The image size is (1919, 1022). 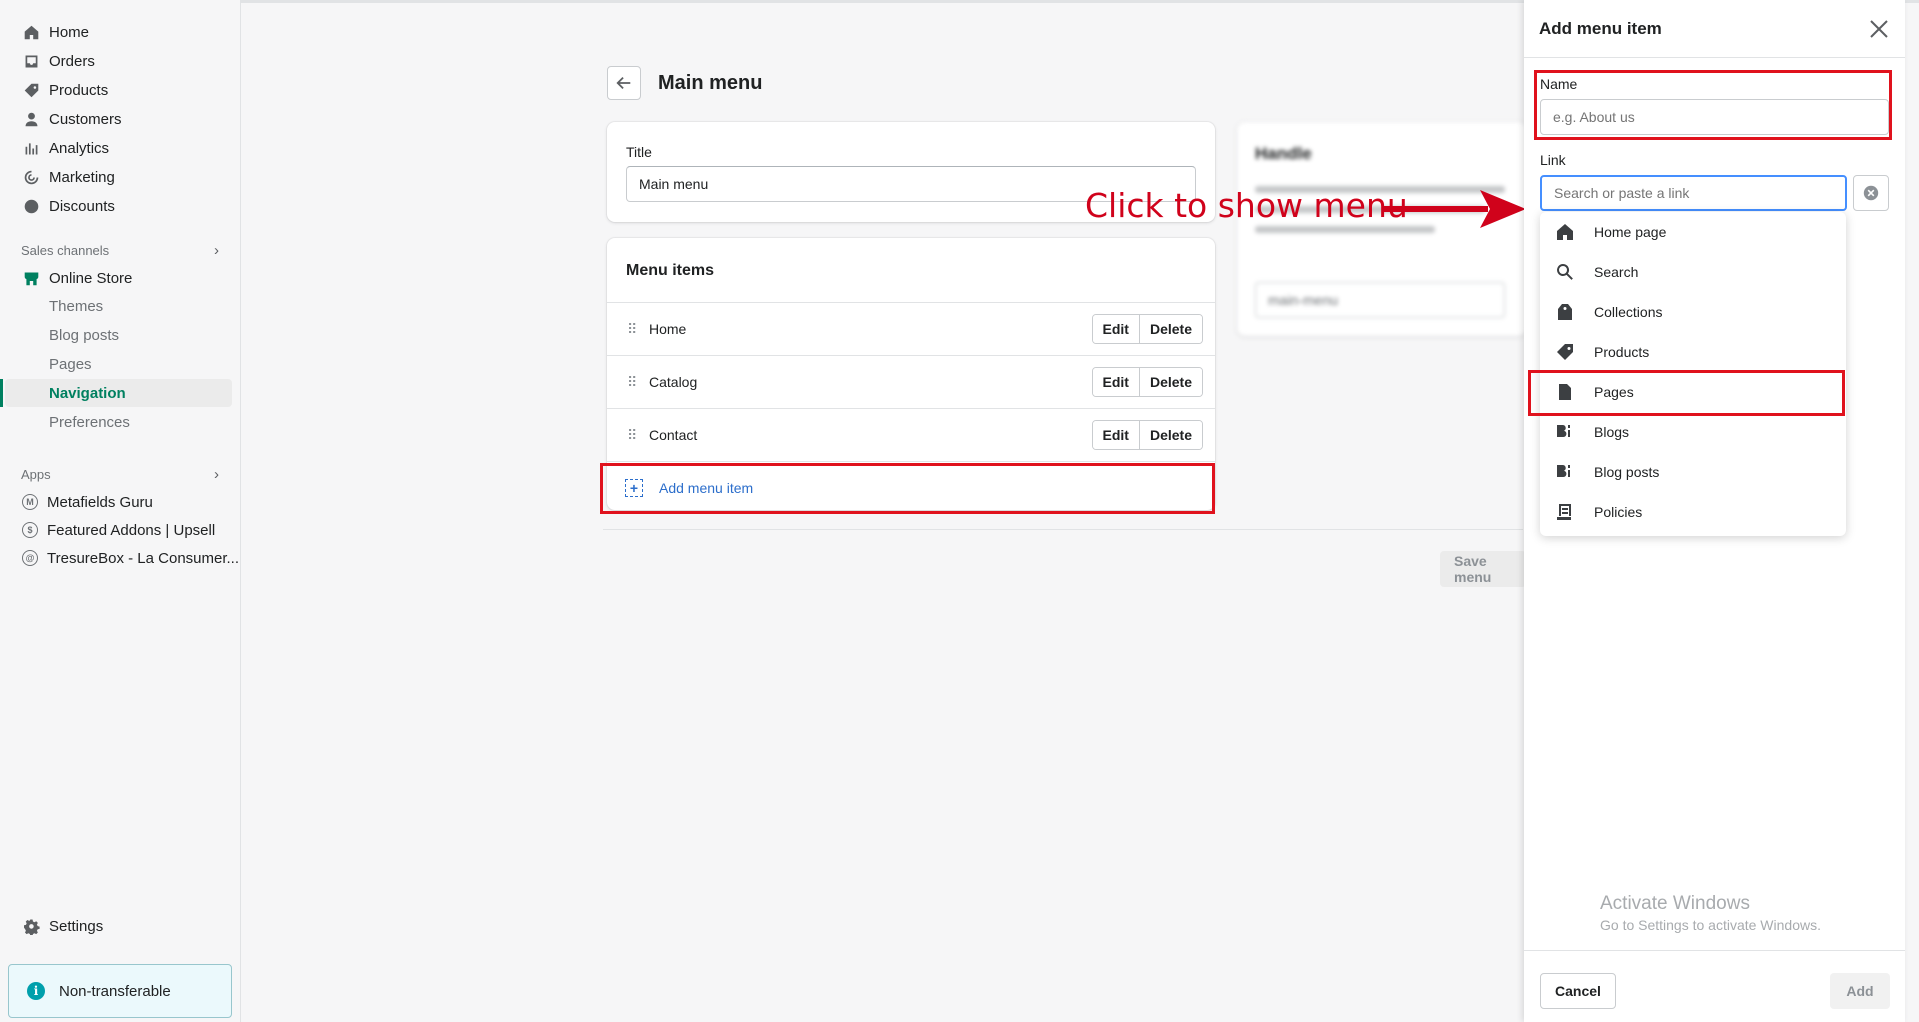 What do you see at coordinates (31, 61) in the screenshot?
I see `orders-icon` at bounding box center [31, 61].